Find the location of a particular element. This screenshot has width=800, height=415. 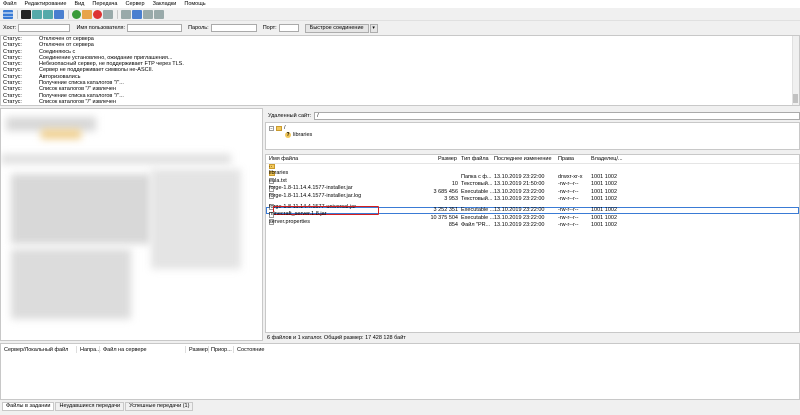

toggle-log-icon is located at coordinates (26, 14).